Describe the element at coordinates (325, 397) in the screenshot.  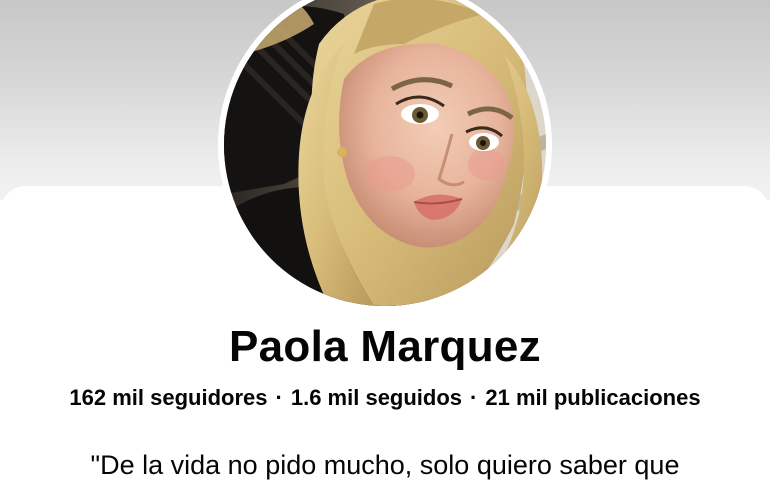
I see `following-count: 1.6 mil` at that location.